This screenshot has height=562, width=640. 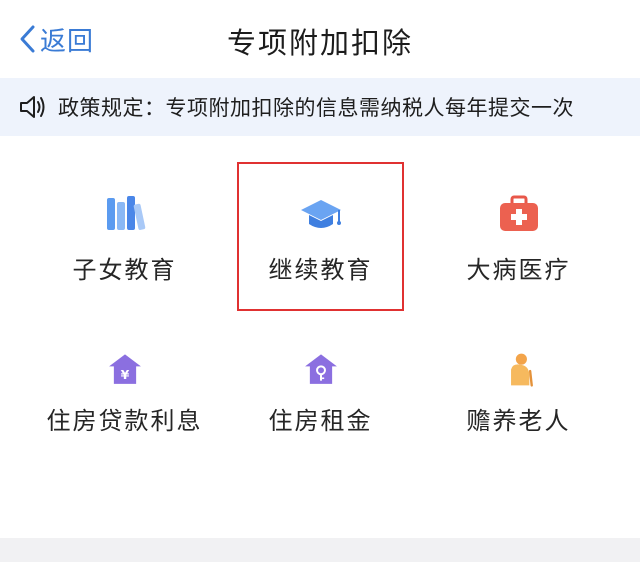 I want to click on category-label: 住房租金, so click(x=320, y=421).